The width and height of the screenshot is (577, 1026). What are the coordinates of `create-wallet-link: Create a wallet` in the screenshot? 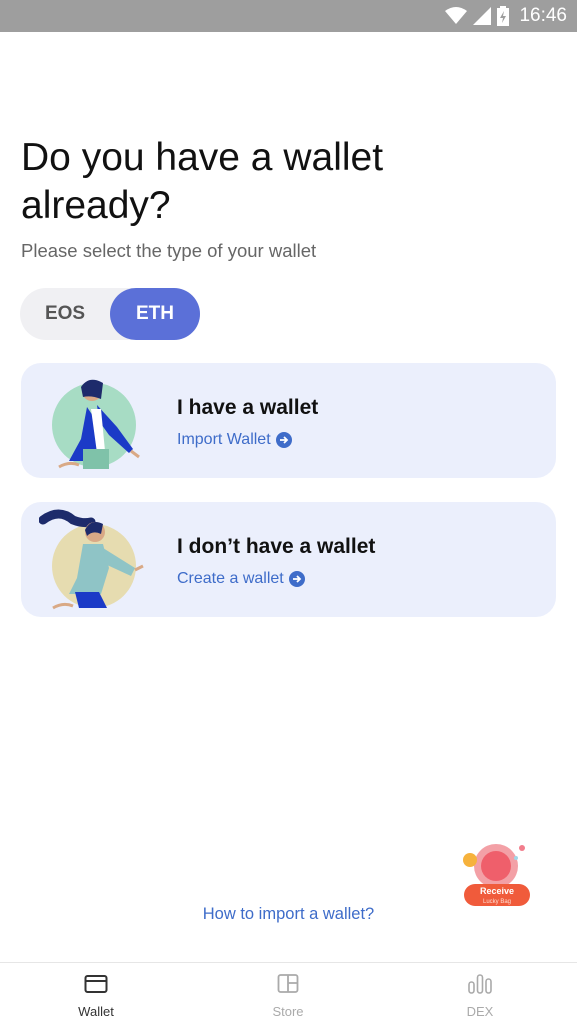 It's located at (241, 579).